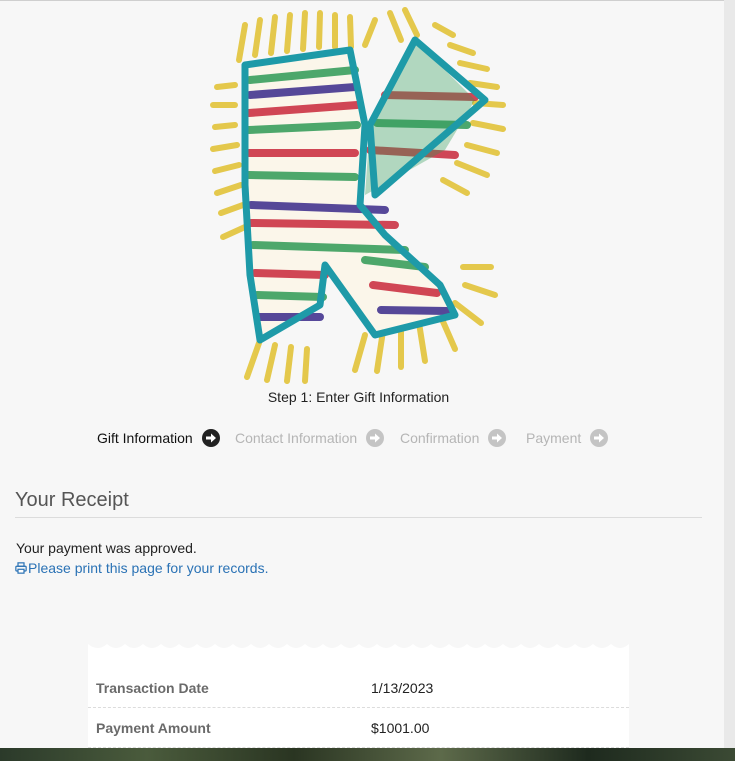  I want to click on receipt-label: Payment Amount, so click(153, 728).